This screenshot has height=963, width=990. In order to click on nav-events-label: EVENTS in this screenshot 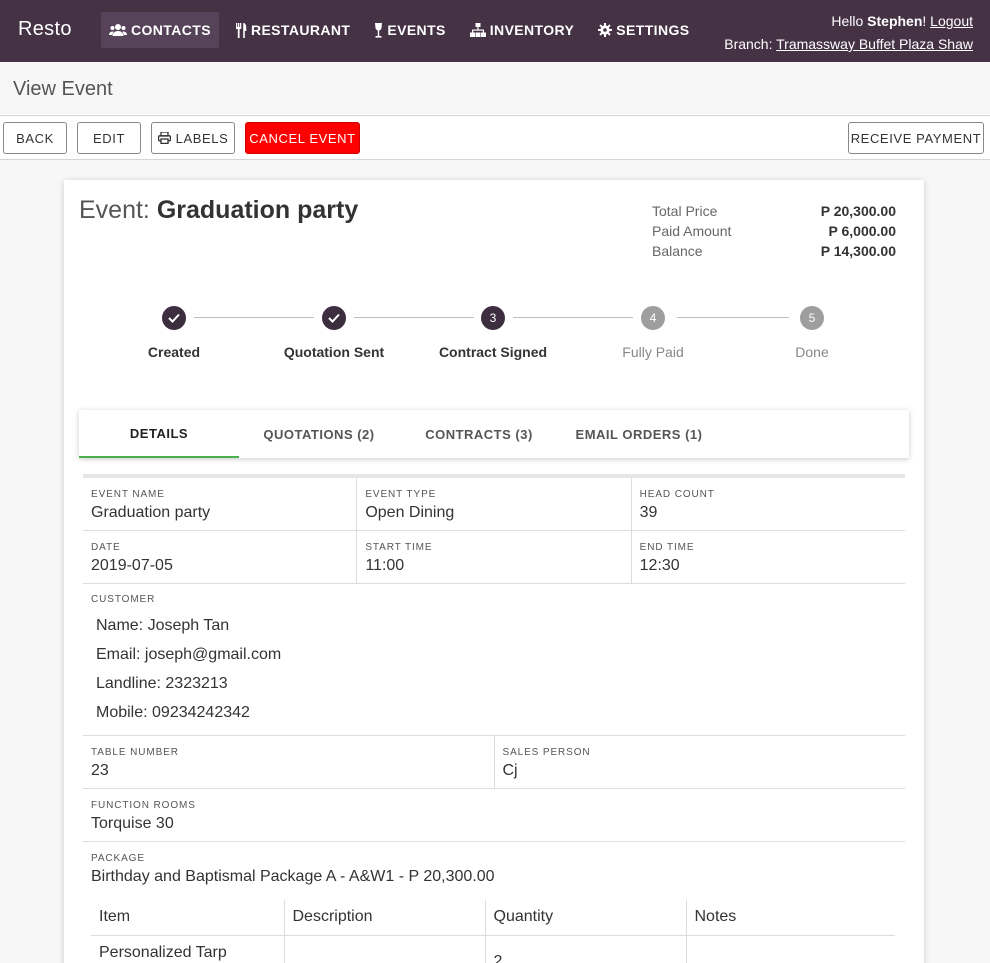, I will do `click(416, 30)`.